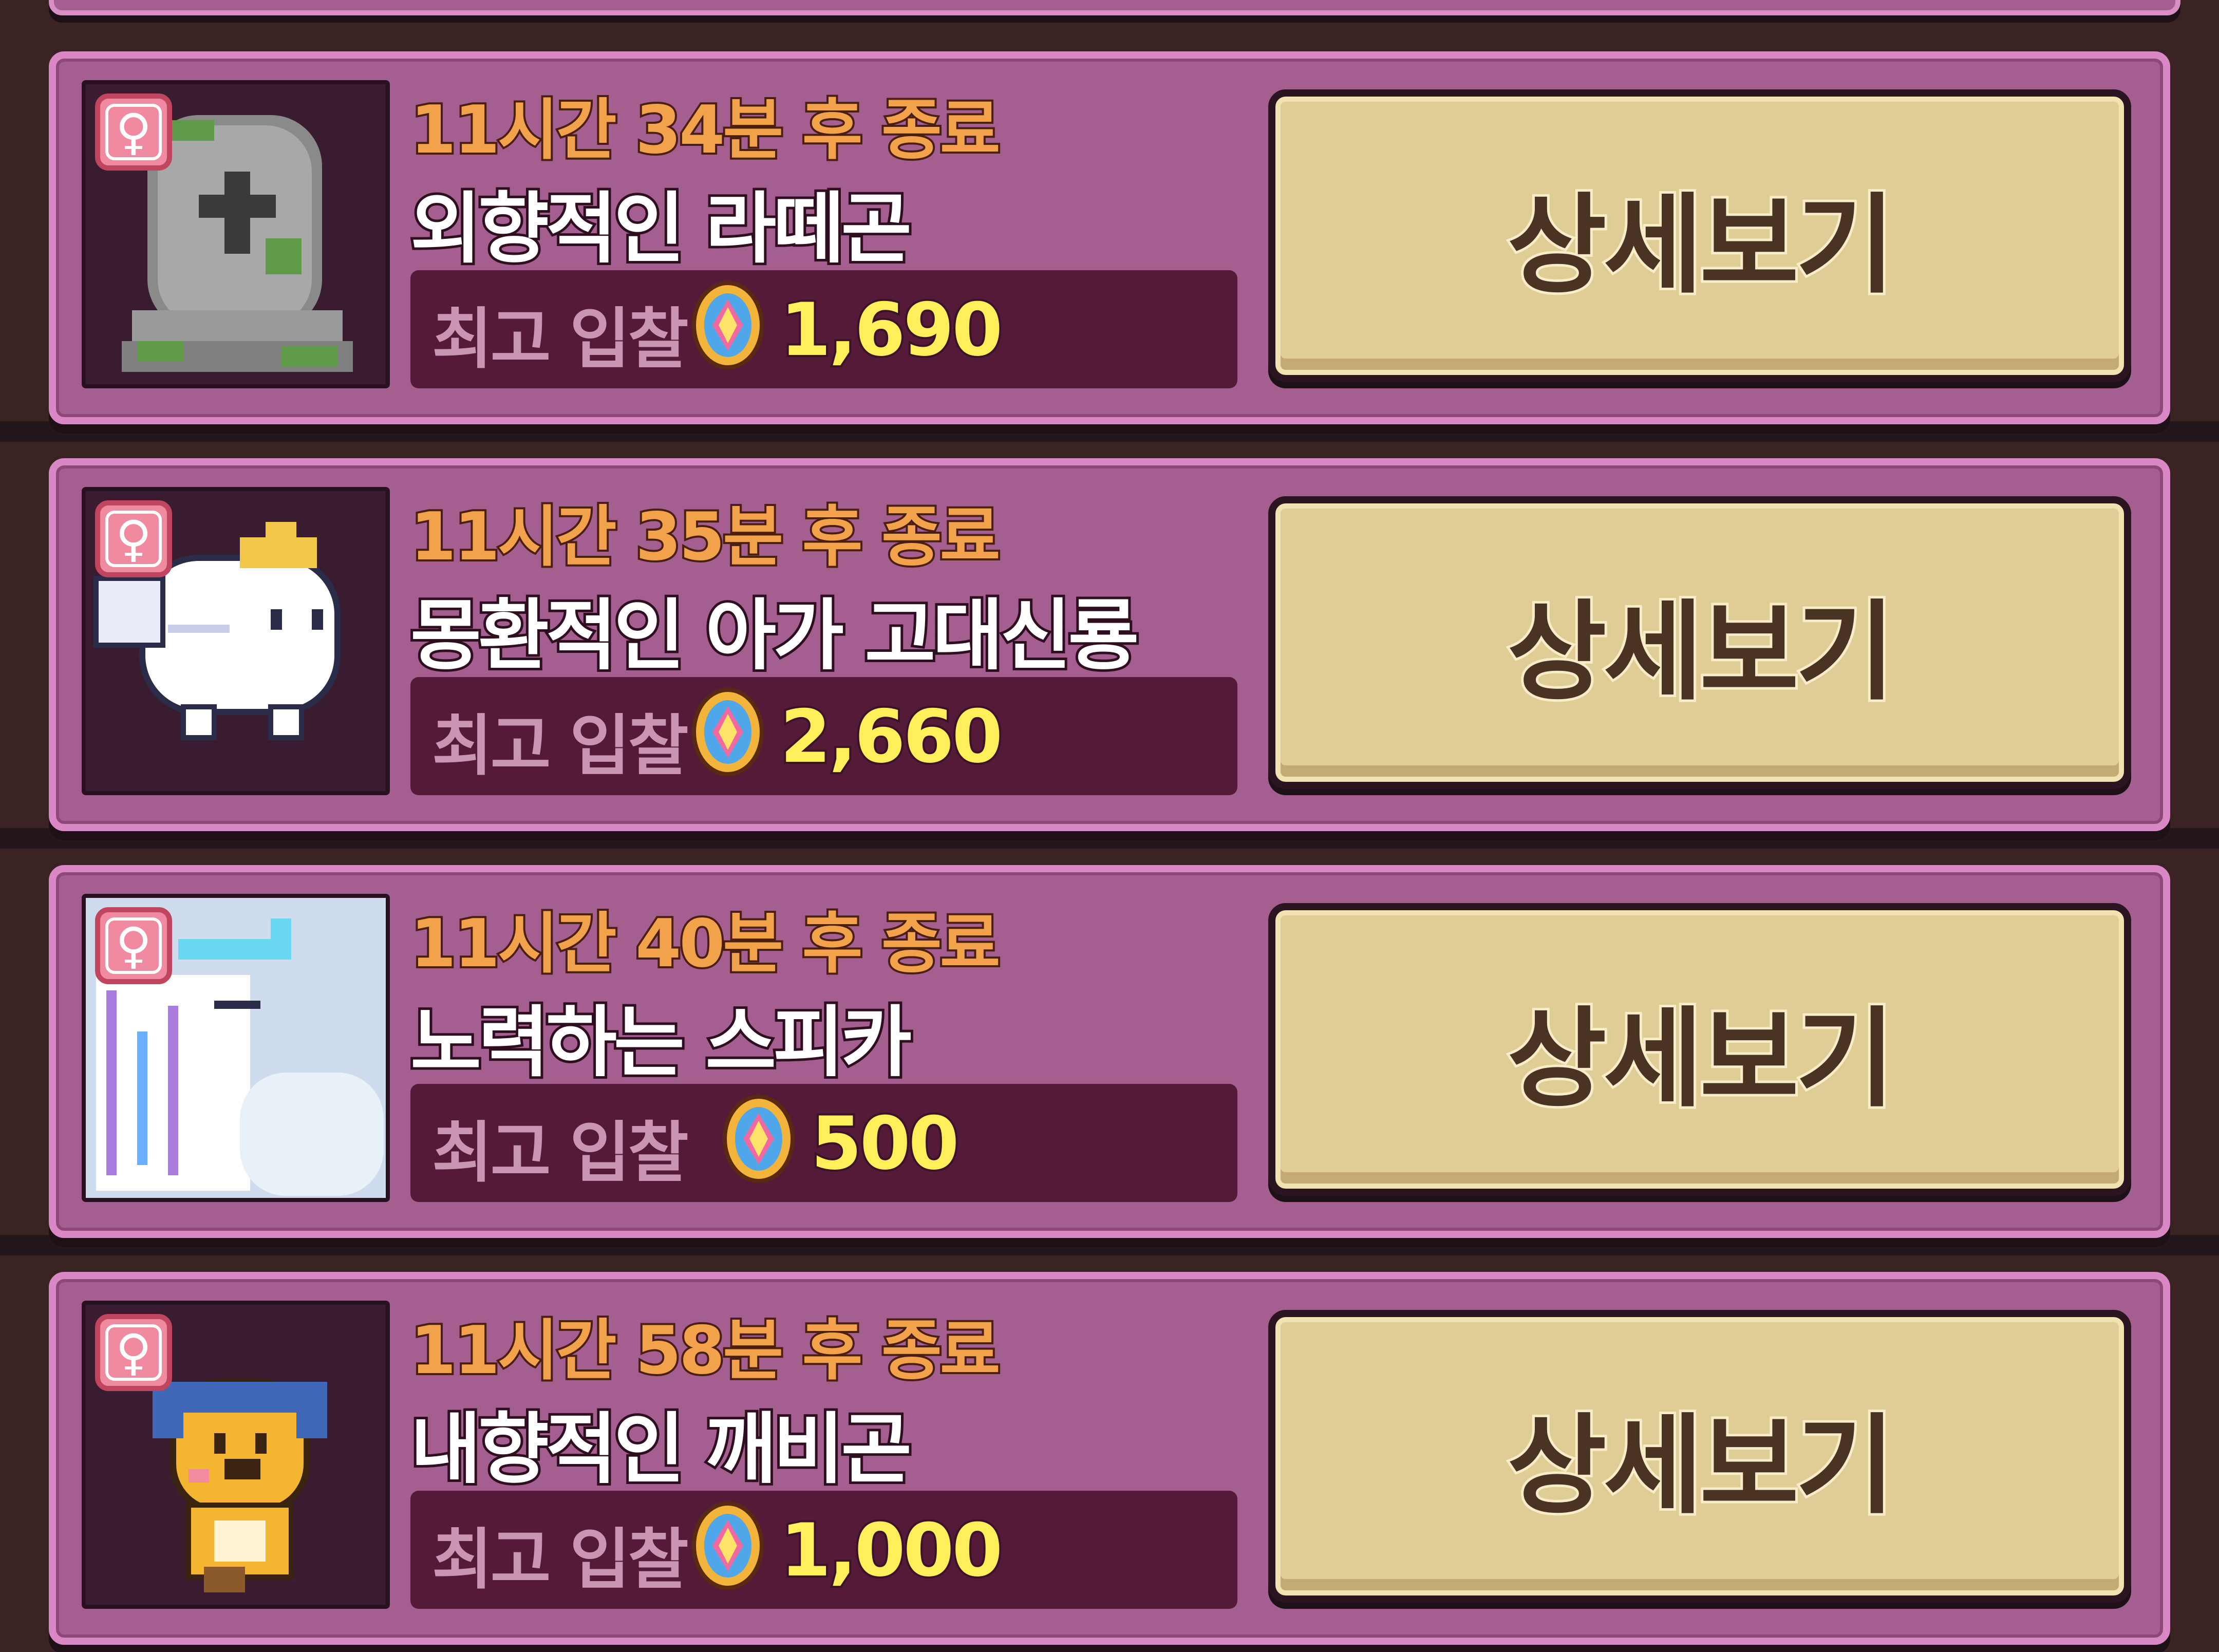  What do you see at coordinates (885, 1144) in the screenshot?
I see `highest-bid-value: 500` at bounding box center [885, 1144].